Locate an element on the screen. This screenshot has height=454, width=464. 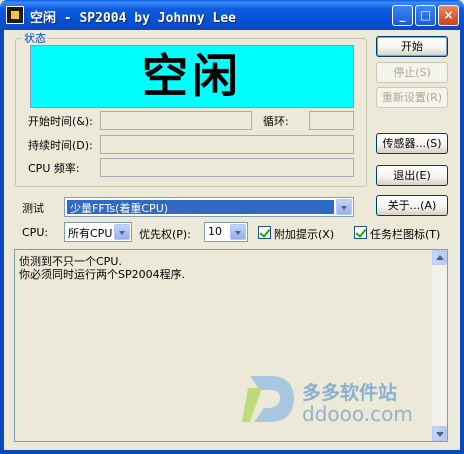
window-frame-bottom is located at coordinates (232, 452).